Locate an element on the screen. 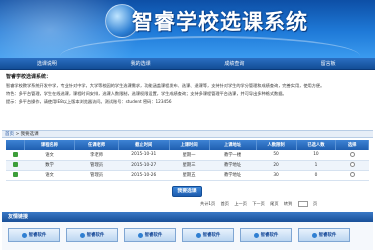 The height and width of the screenshot is (250, 375). page-total: 共计1页 is located at coordinates (208, 203).